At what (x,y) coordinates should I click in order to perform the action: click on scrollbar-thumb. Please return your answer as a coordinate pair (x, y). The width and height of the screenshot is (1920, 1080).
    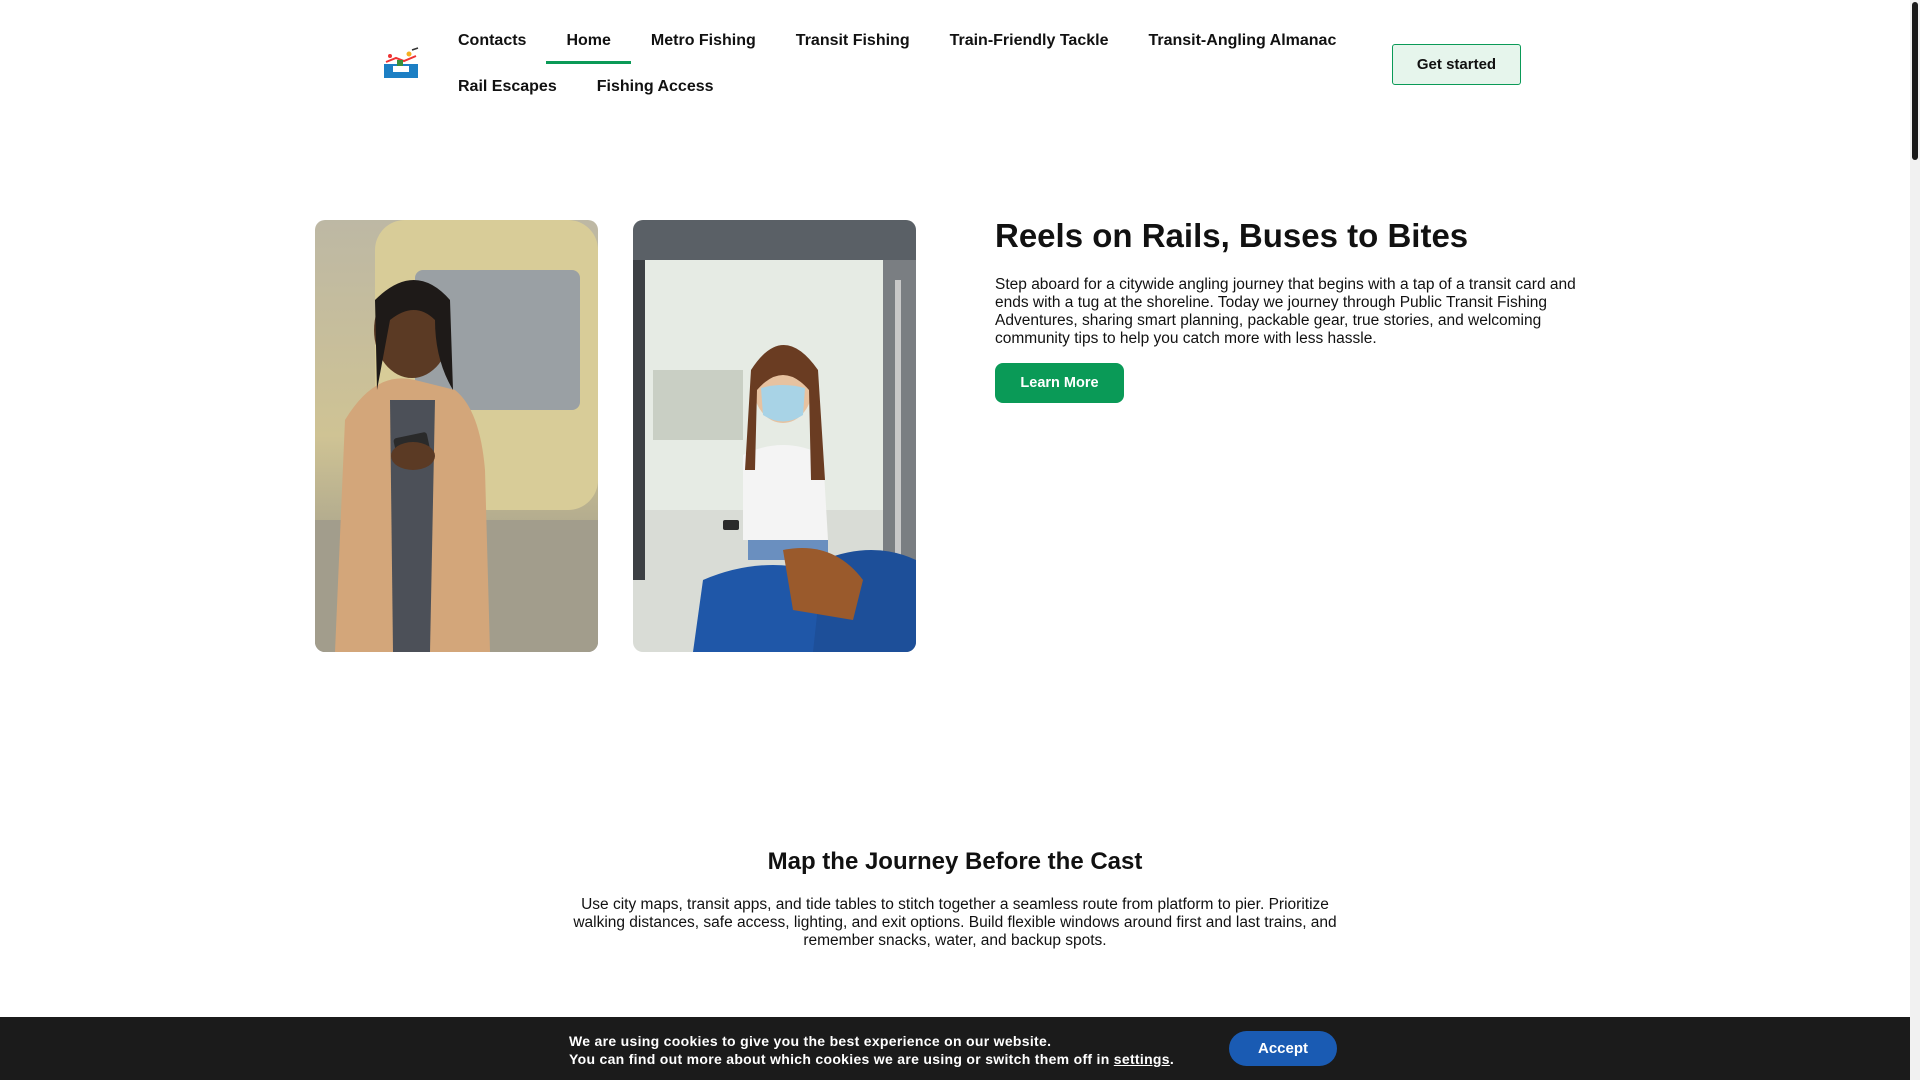
    Looking at the image, I should click on (1915, 81).